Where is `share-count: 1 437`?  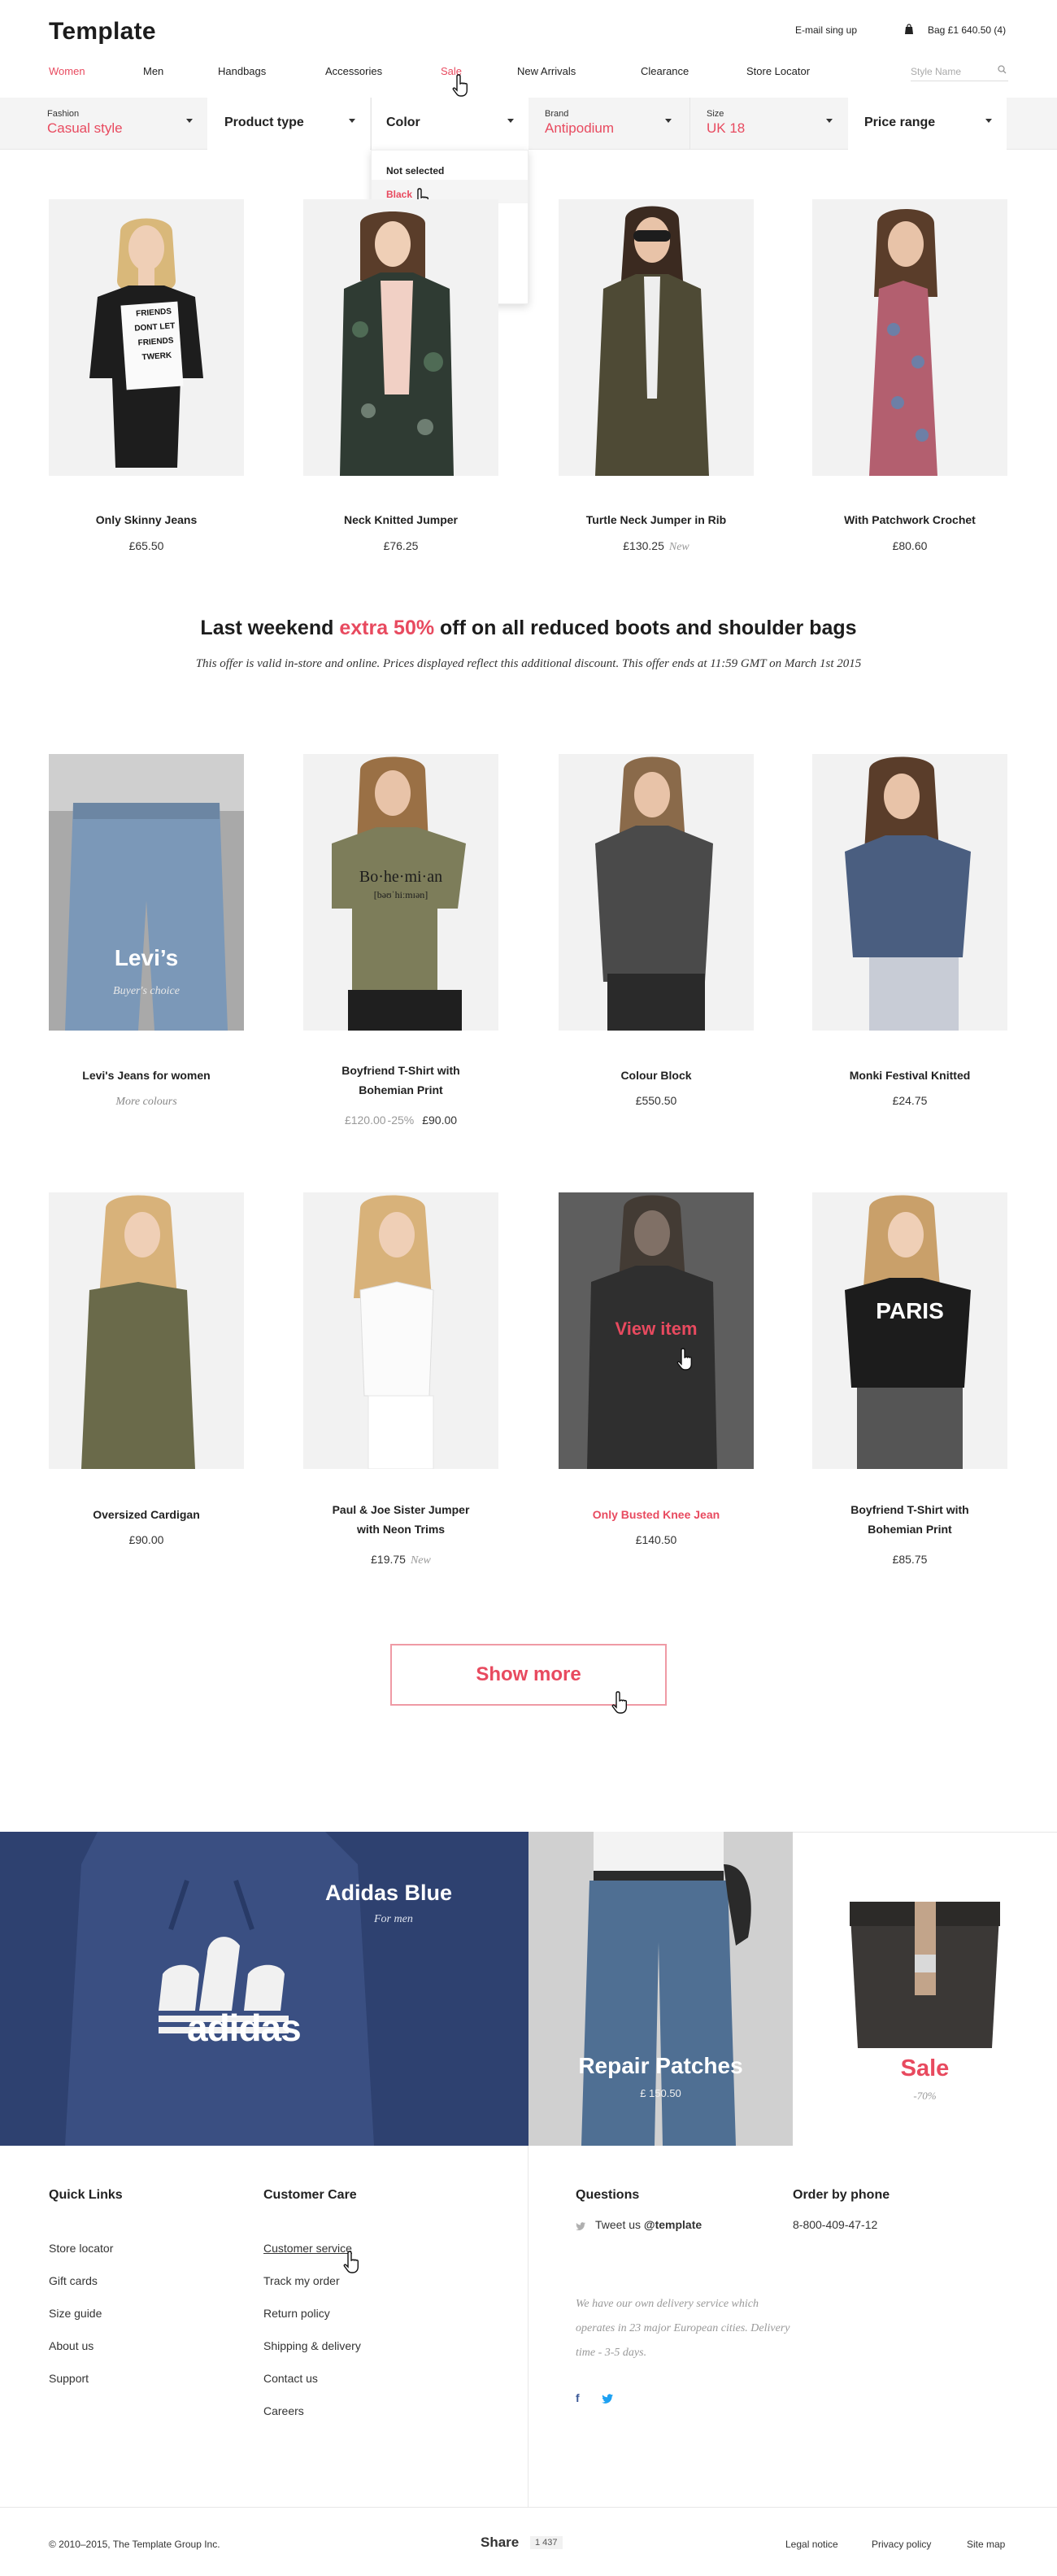 share-count: 1 437 is located at coordinates (546, 2542).